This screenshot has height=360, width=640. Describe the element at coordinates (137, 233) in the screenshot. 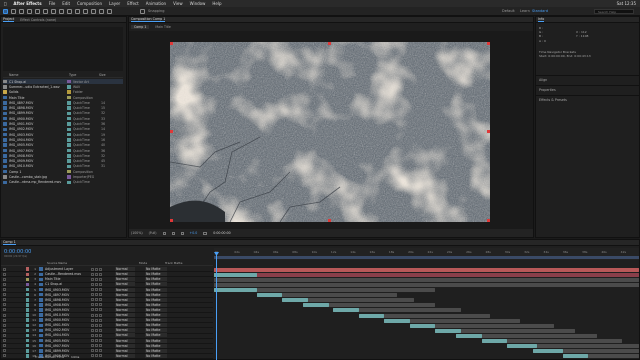

I see `zoom-dropdown: (100%)` at that location.